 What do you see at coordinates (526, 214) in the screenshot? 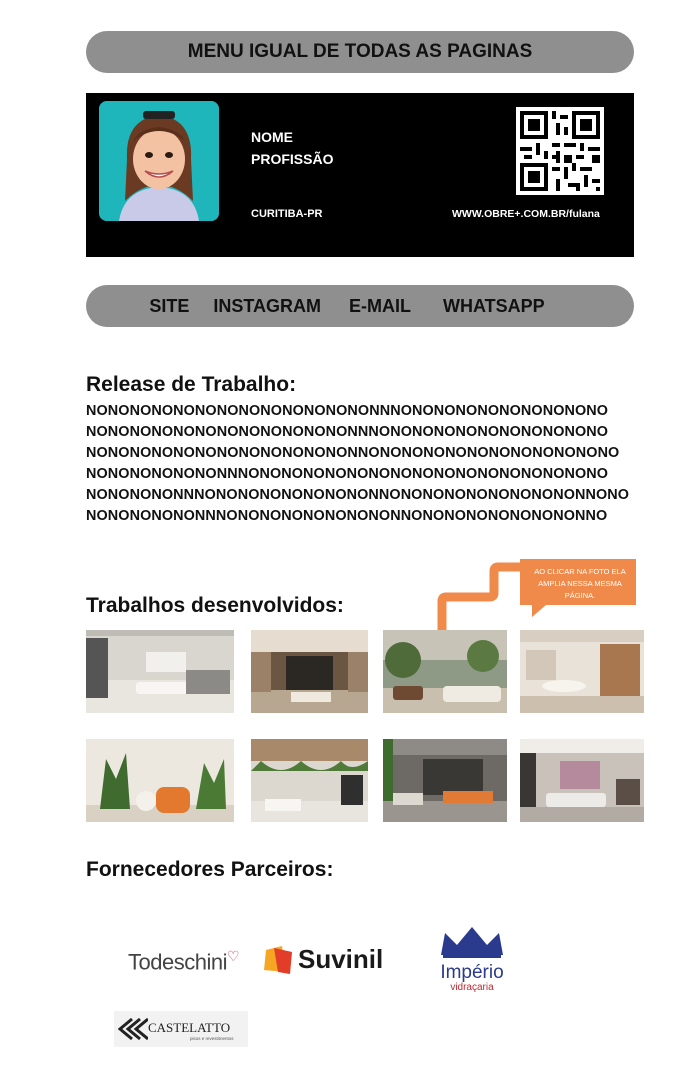
I see `profile-url: WWW.OBRE+.COM.BR/fulana` at bounding box center [526, 214].